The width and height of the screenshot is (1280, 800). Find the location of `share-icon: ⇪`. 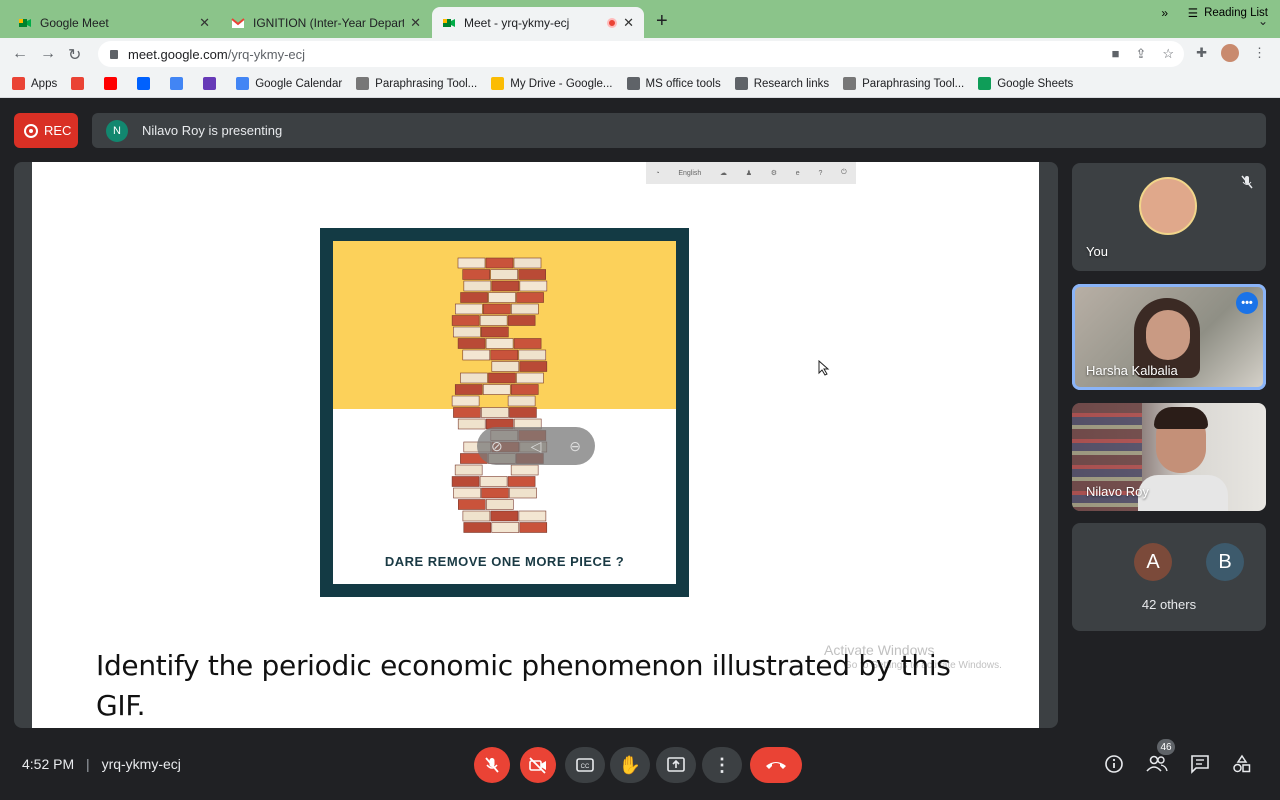

share-icon: ⇪ is located at coordinates (1140, 54).